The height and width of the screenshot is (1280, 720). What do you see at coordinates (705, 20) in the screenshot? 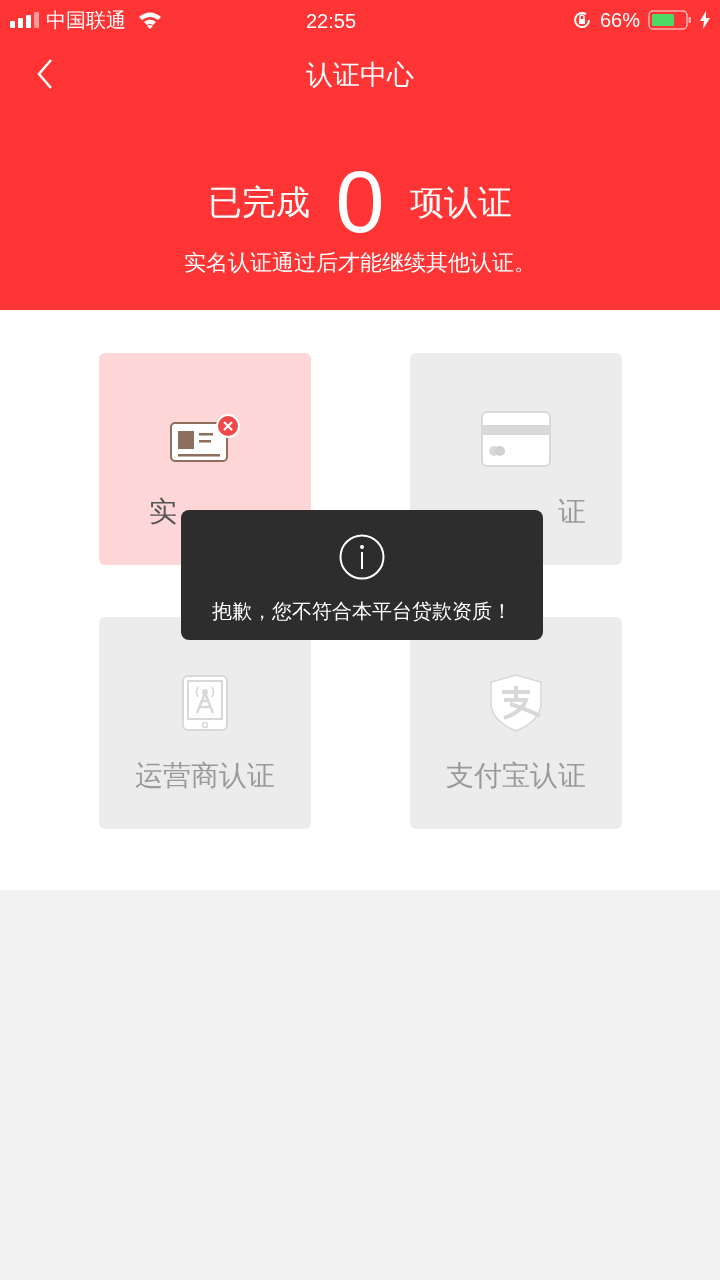
I see `charging-icon` at bounding box center [705, 20].